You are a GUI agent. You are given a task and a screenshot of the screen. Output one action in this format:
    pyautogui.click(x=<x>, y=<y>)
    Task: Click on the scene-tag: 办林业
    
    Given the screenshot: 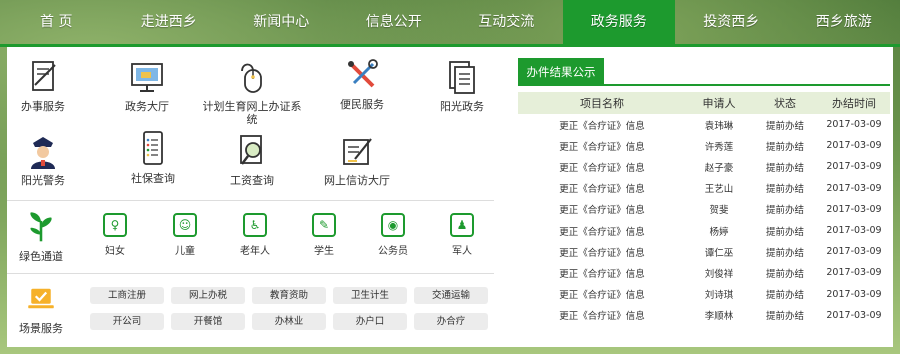 What is the action you would take?
    pyautogui.click(x=289, y=321)
    